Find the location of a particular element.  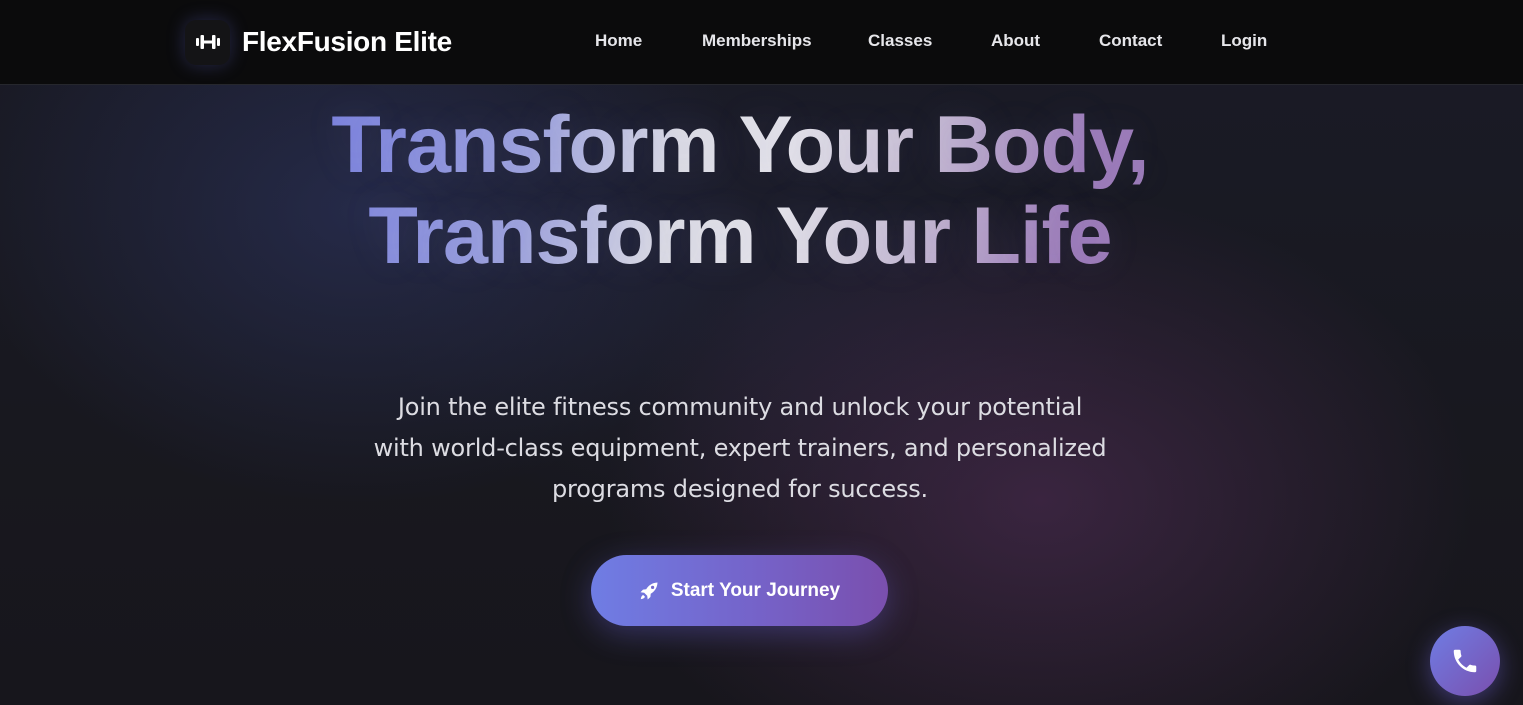

rocket-icon is located at coordinates (649, 590).